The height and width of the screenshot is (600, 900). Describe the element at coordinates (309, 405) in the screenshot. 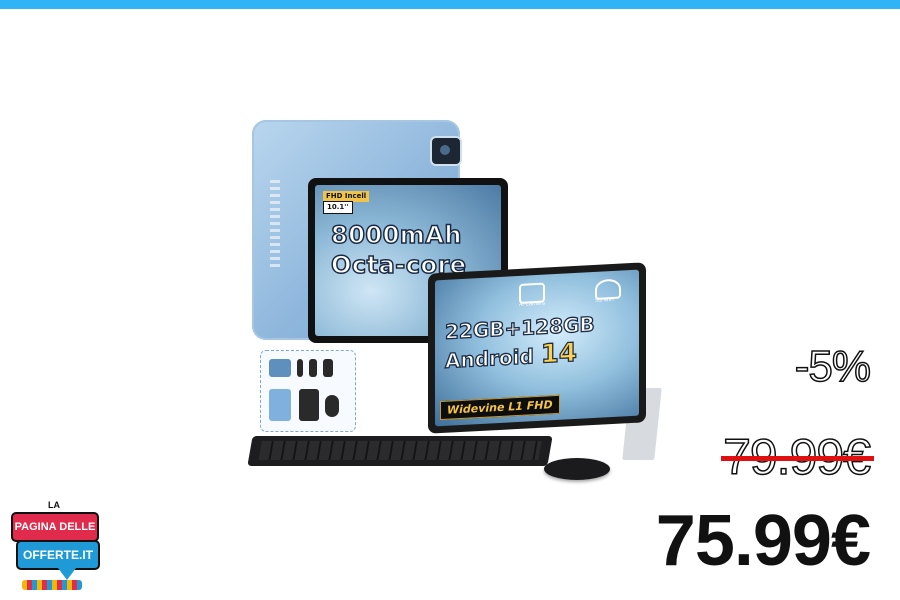

I see `keyboard-accessory-icon` at that location.